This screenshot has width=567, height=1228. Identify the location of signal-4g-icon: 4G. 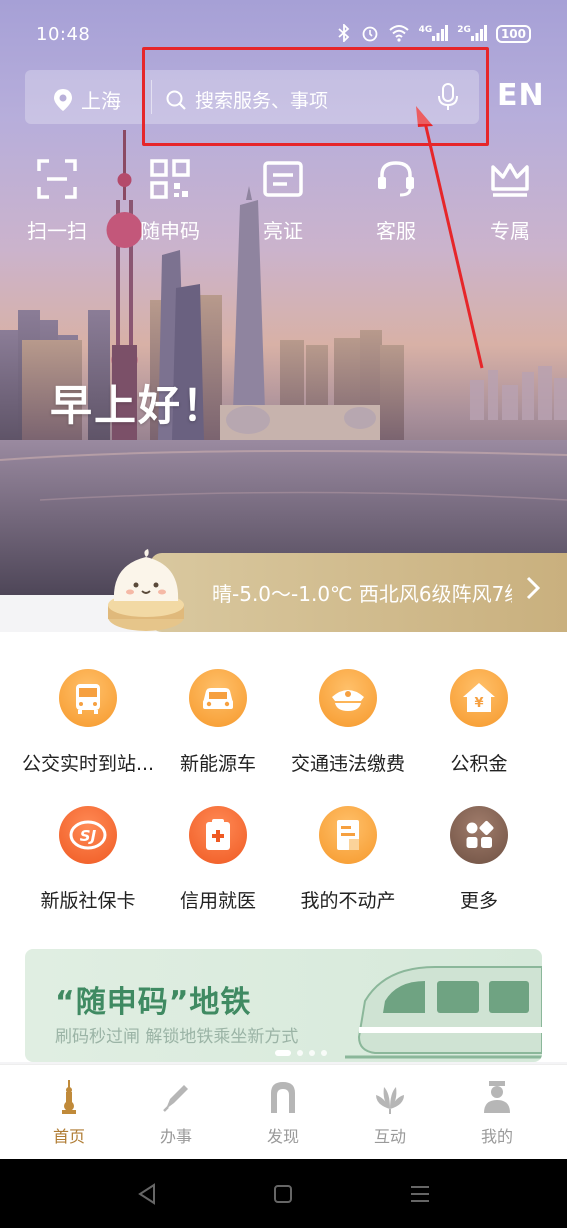
(433, 34).